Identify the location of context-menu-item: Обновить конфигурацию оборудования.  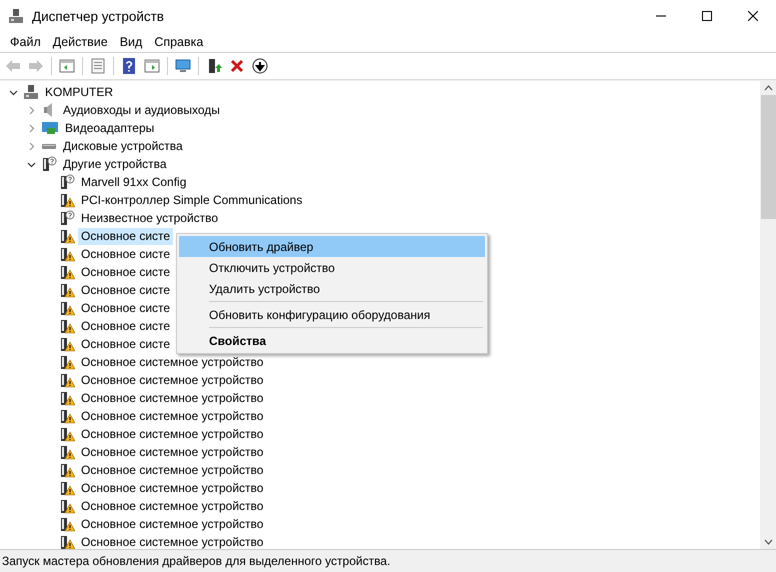
(332, 314).